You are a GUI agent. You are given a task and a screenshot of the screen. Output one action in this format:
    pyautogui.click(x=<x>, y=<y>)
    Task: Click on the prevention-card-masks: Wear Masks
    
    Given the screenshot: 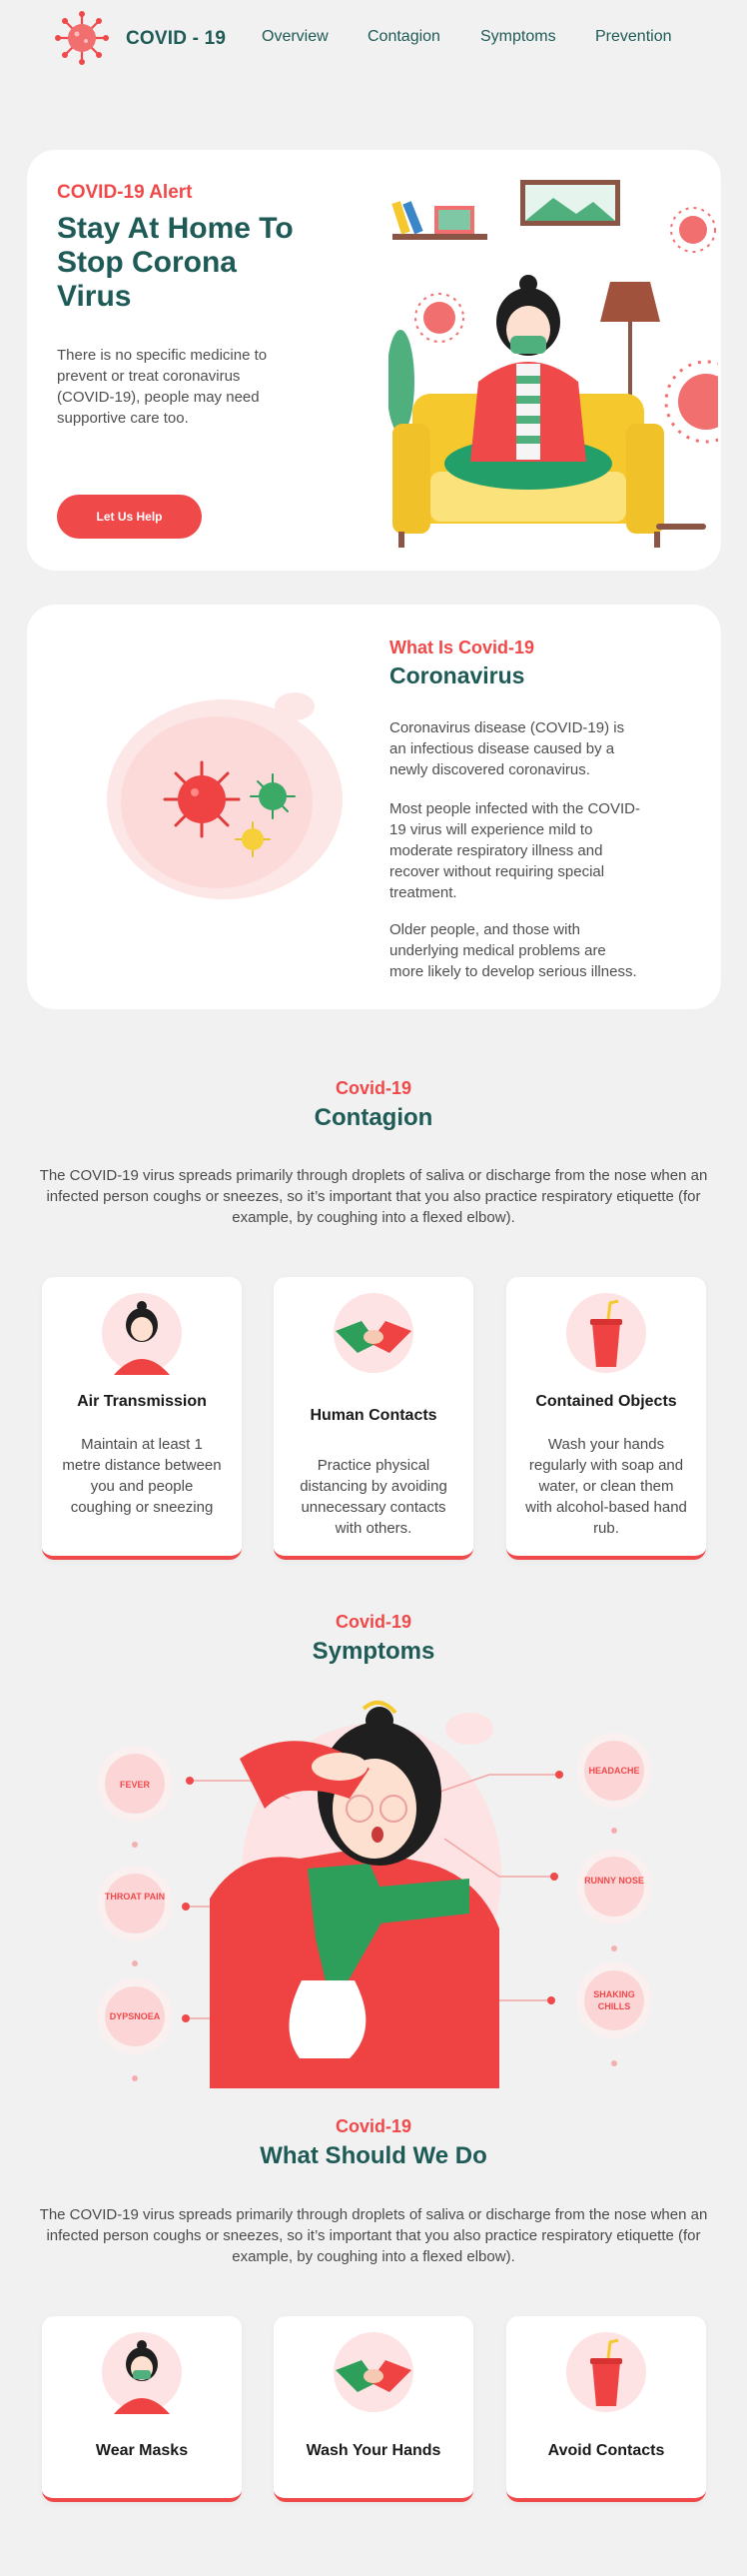 What is the action you would take?
    pyautogui.click(x=142, y=2409)
    